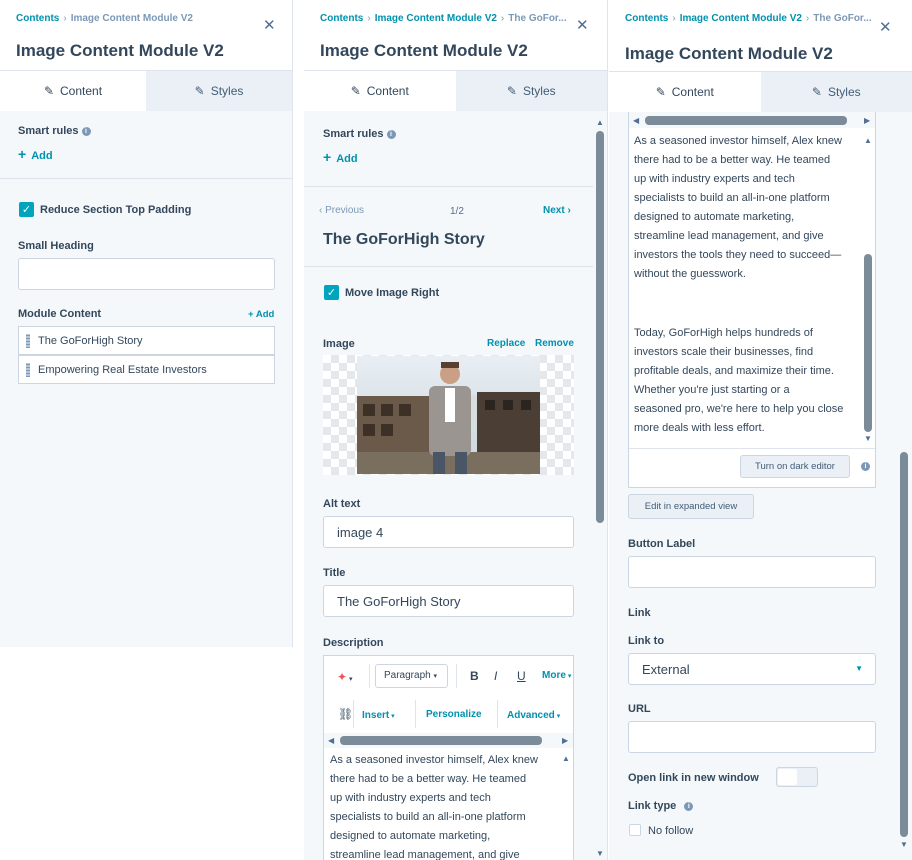 The image size is (912, 860). I want to click on move-image-label: Move Image Right, so click(392, 293).